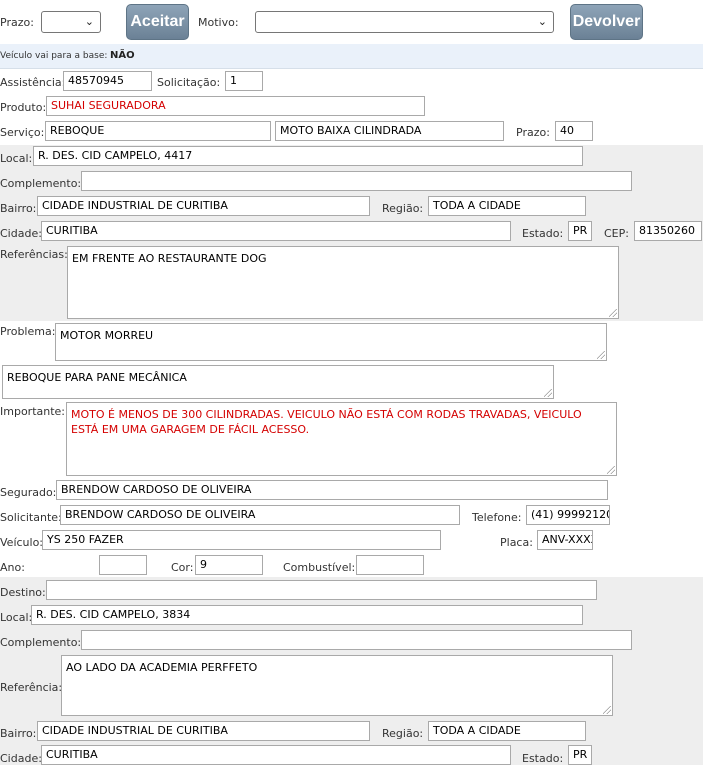 The height and width of the screenshot is (765, 703). Describe the element at coordinates (403, 733) in the screenshot. I see `dest-regiao-label: Região:` at that location.